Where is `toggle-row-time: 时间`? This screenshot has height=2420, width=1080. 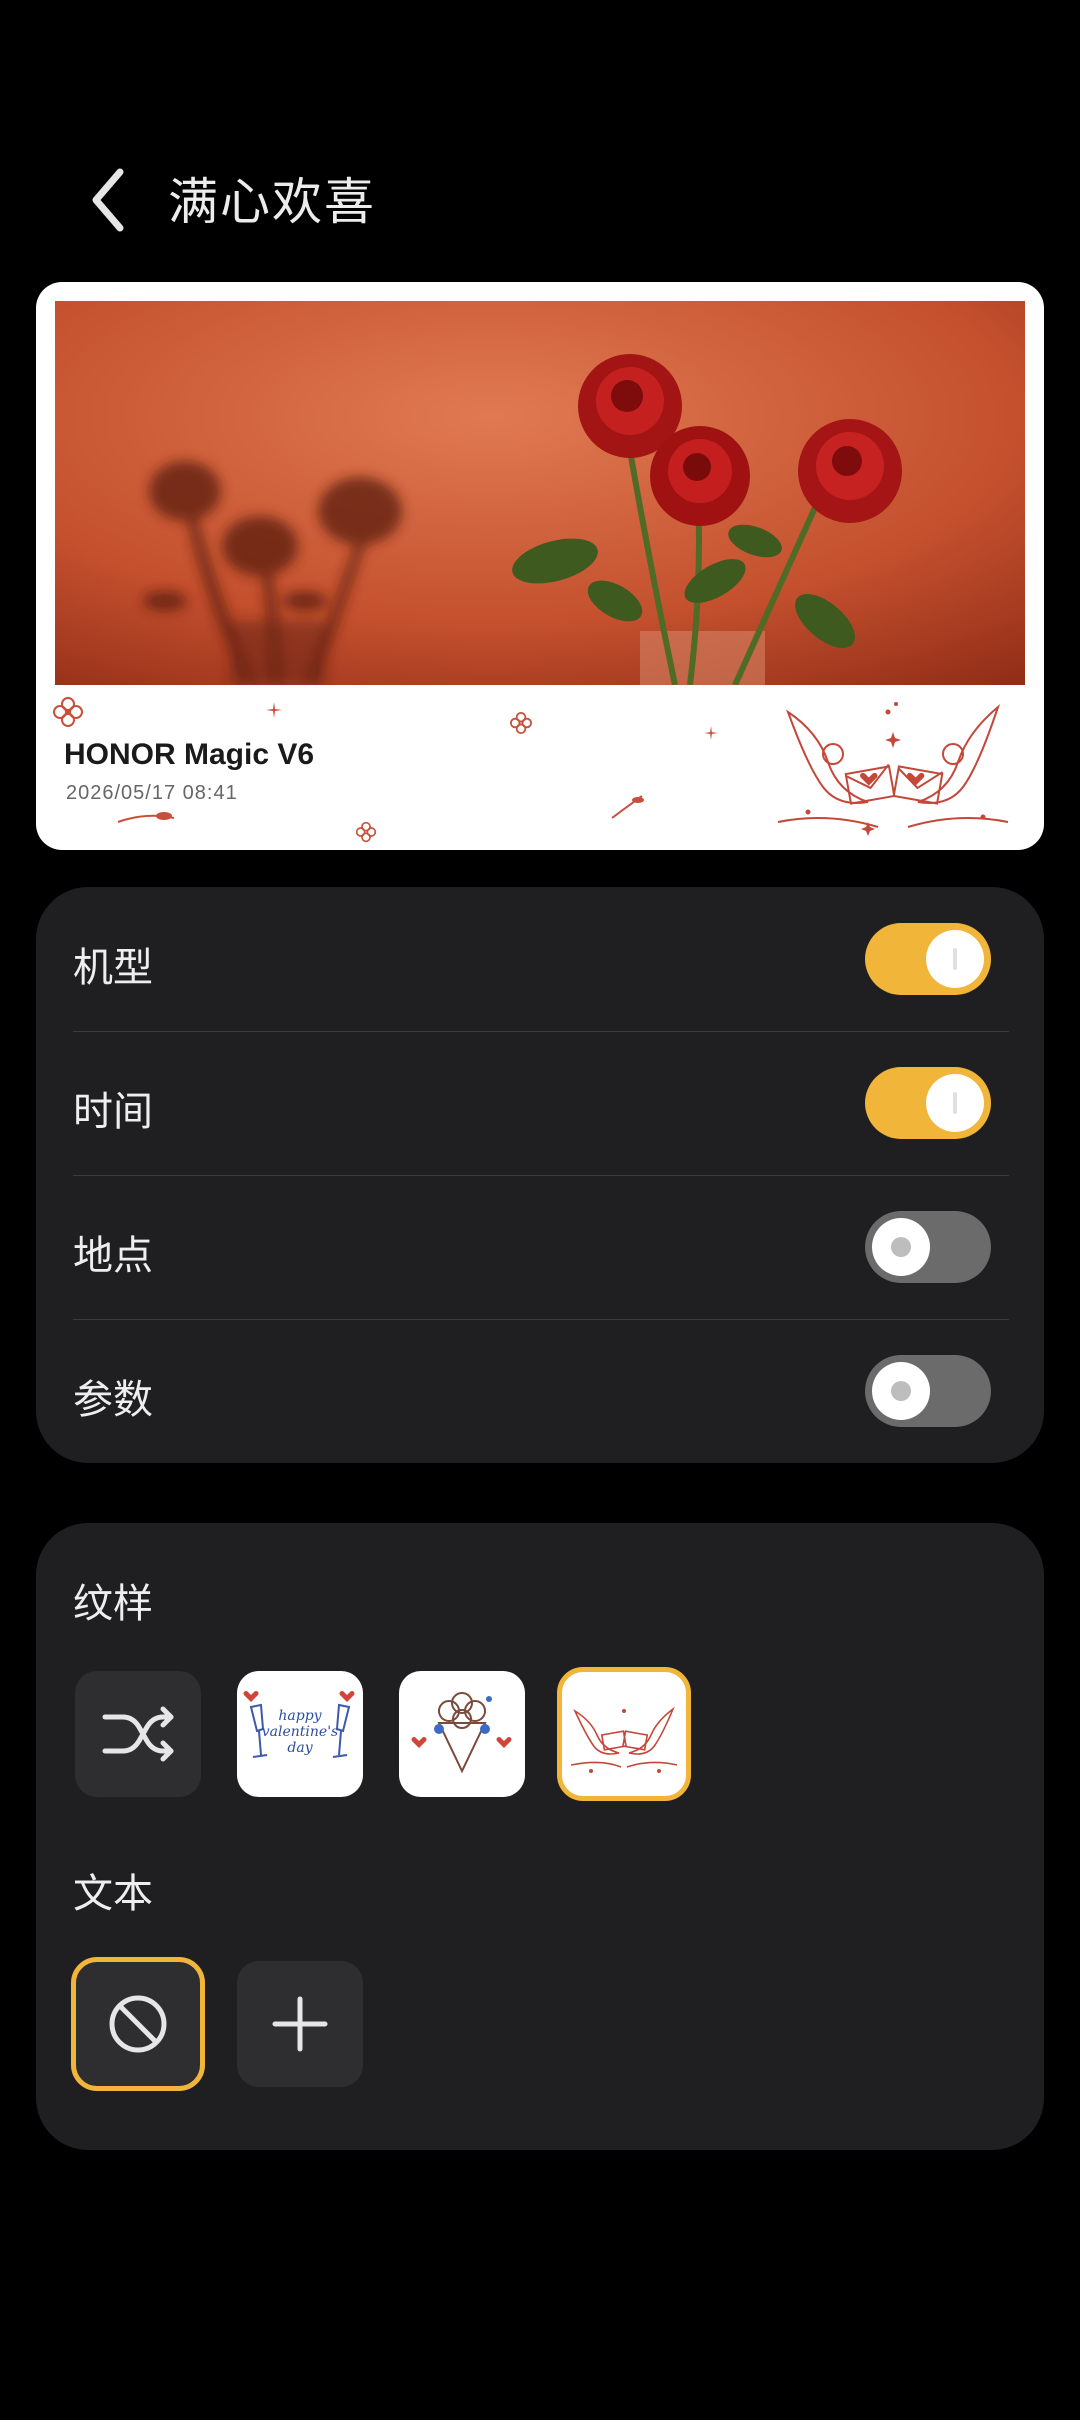
toggle-row-time: 时间 is located at coordinates (541, 1103).